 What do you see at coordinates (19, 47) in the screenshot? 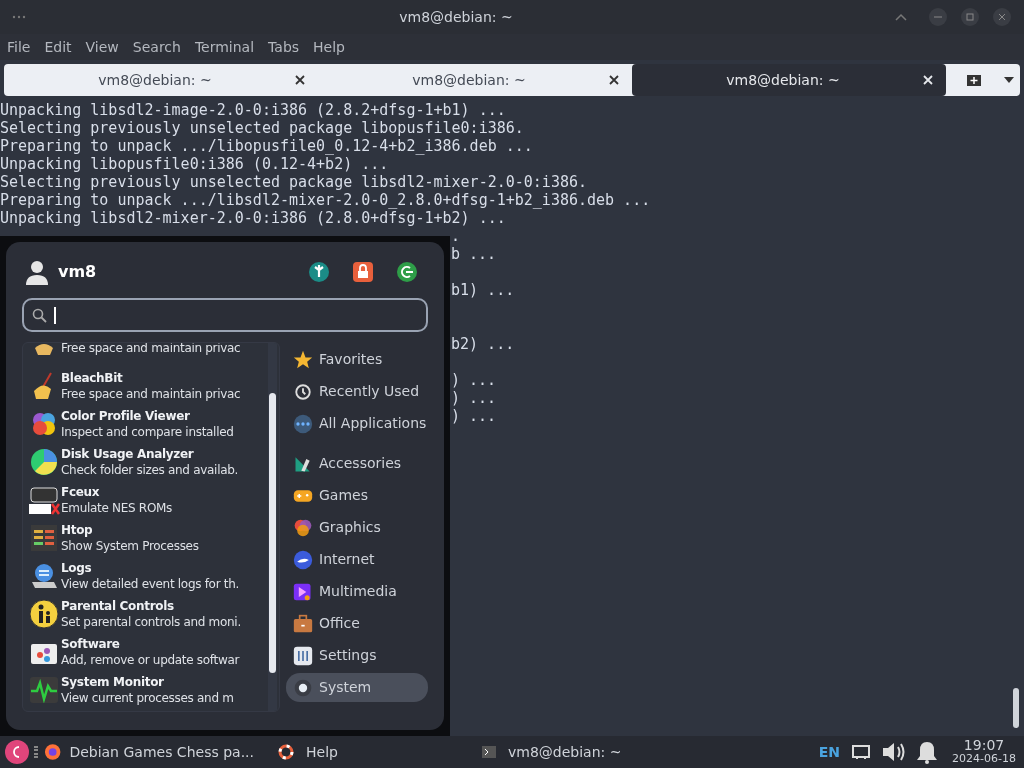
I see `menu-item: File` at bounding box center [19, 47].